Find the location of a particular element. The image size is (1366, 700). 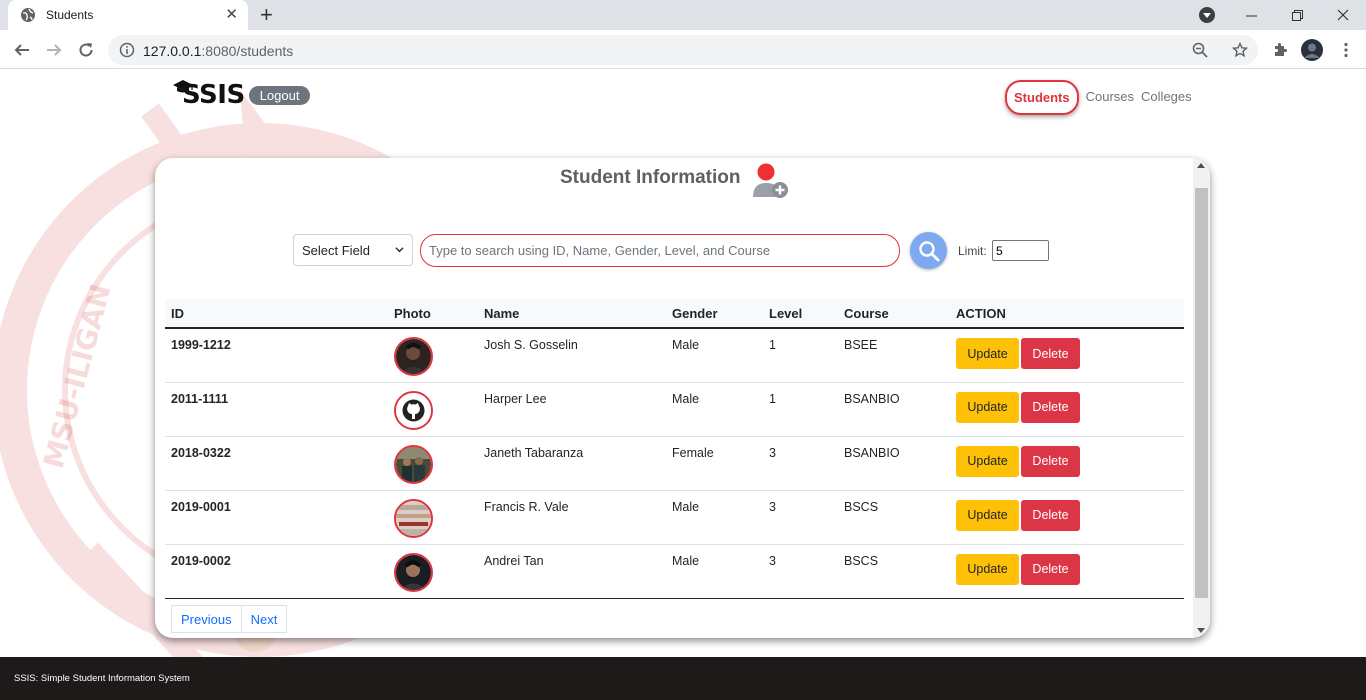

search-button is located at coordinates (928, 250).